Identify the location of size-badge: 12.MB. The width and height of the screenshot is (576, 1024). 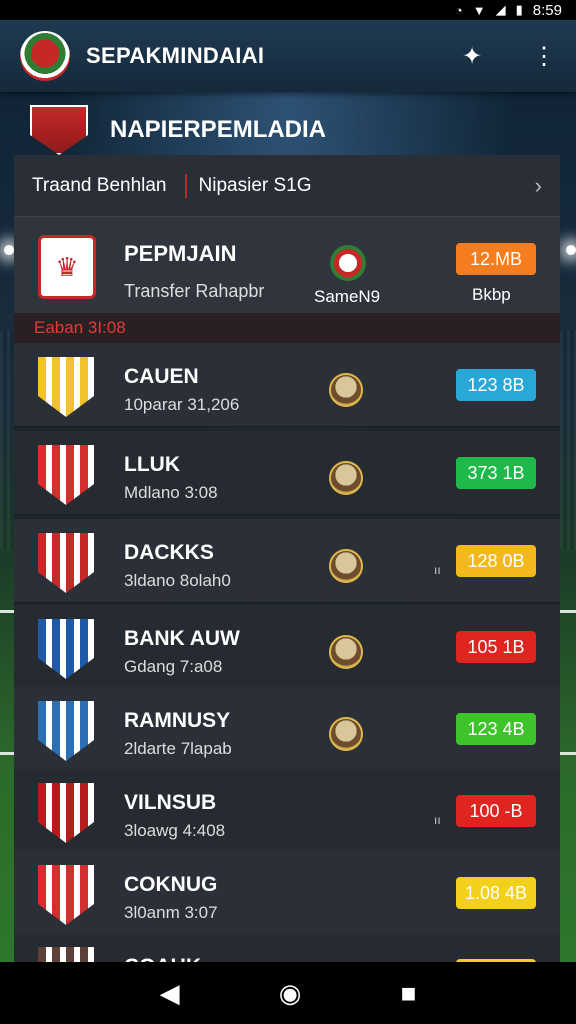
(496, 259).